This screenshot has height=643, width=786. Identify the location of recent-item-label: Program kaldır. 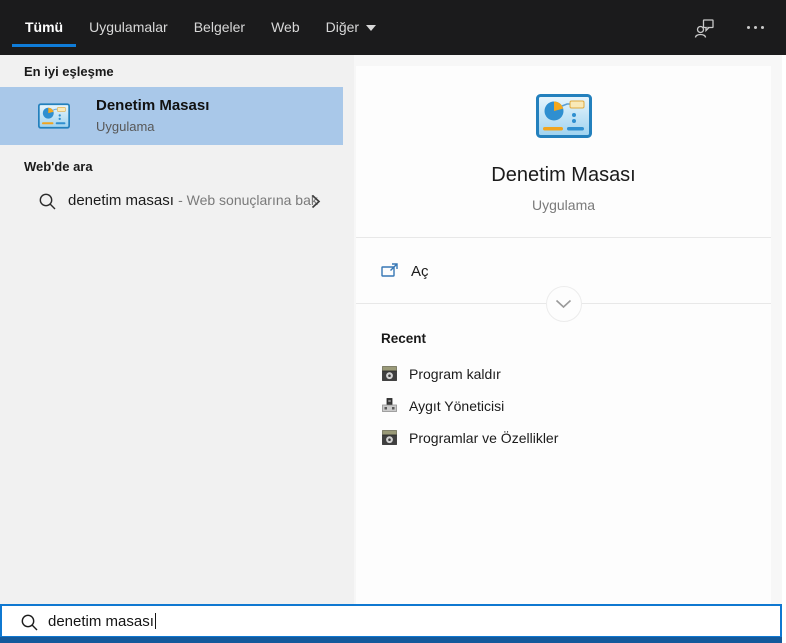
(455, 374).